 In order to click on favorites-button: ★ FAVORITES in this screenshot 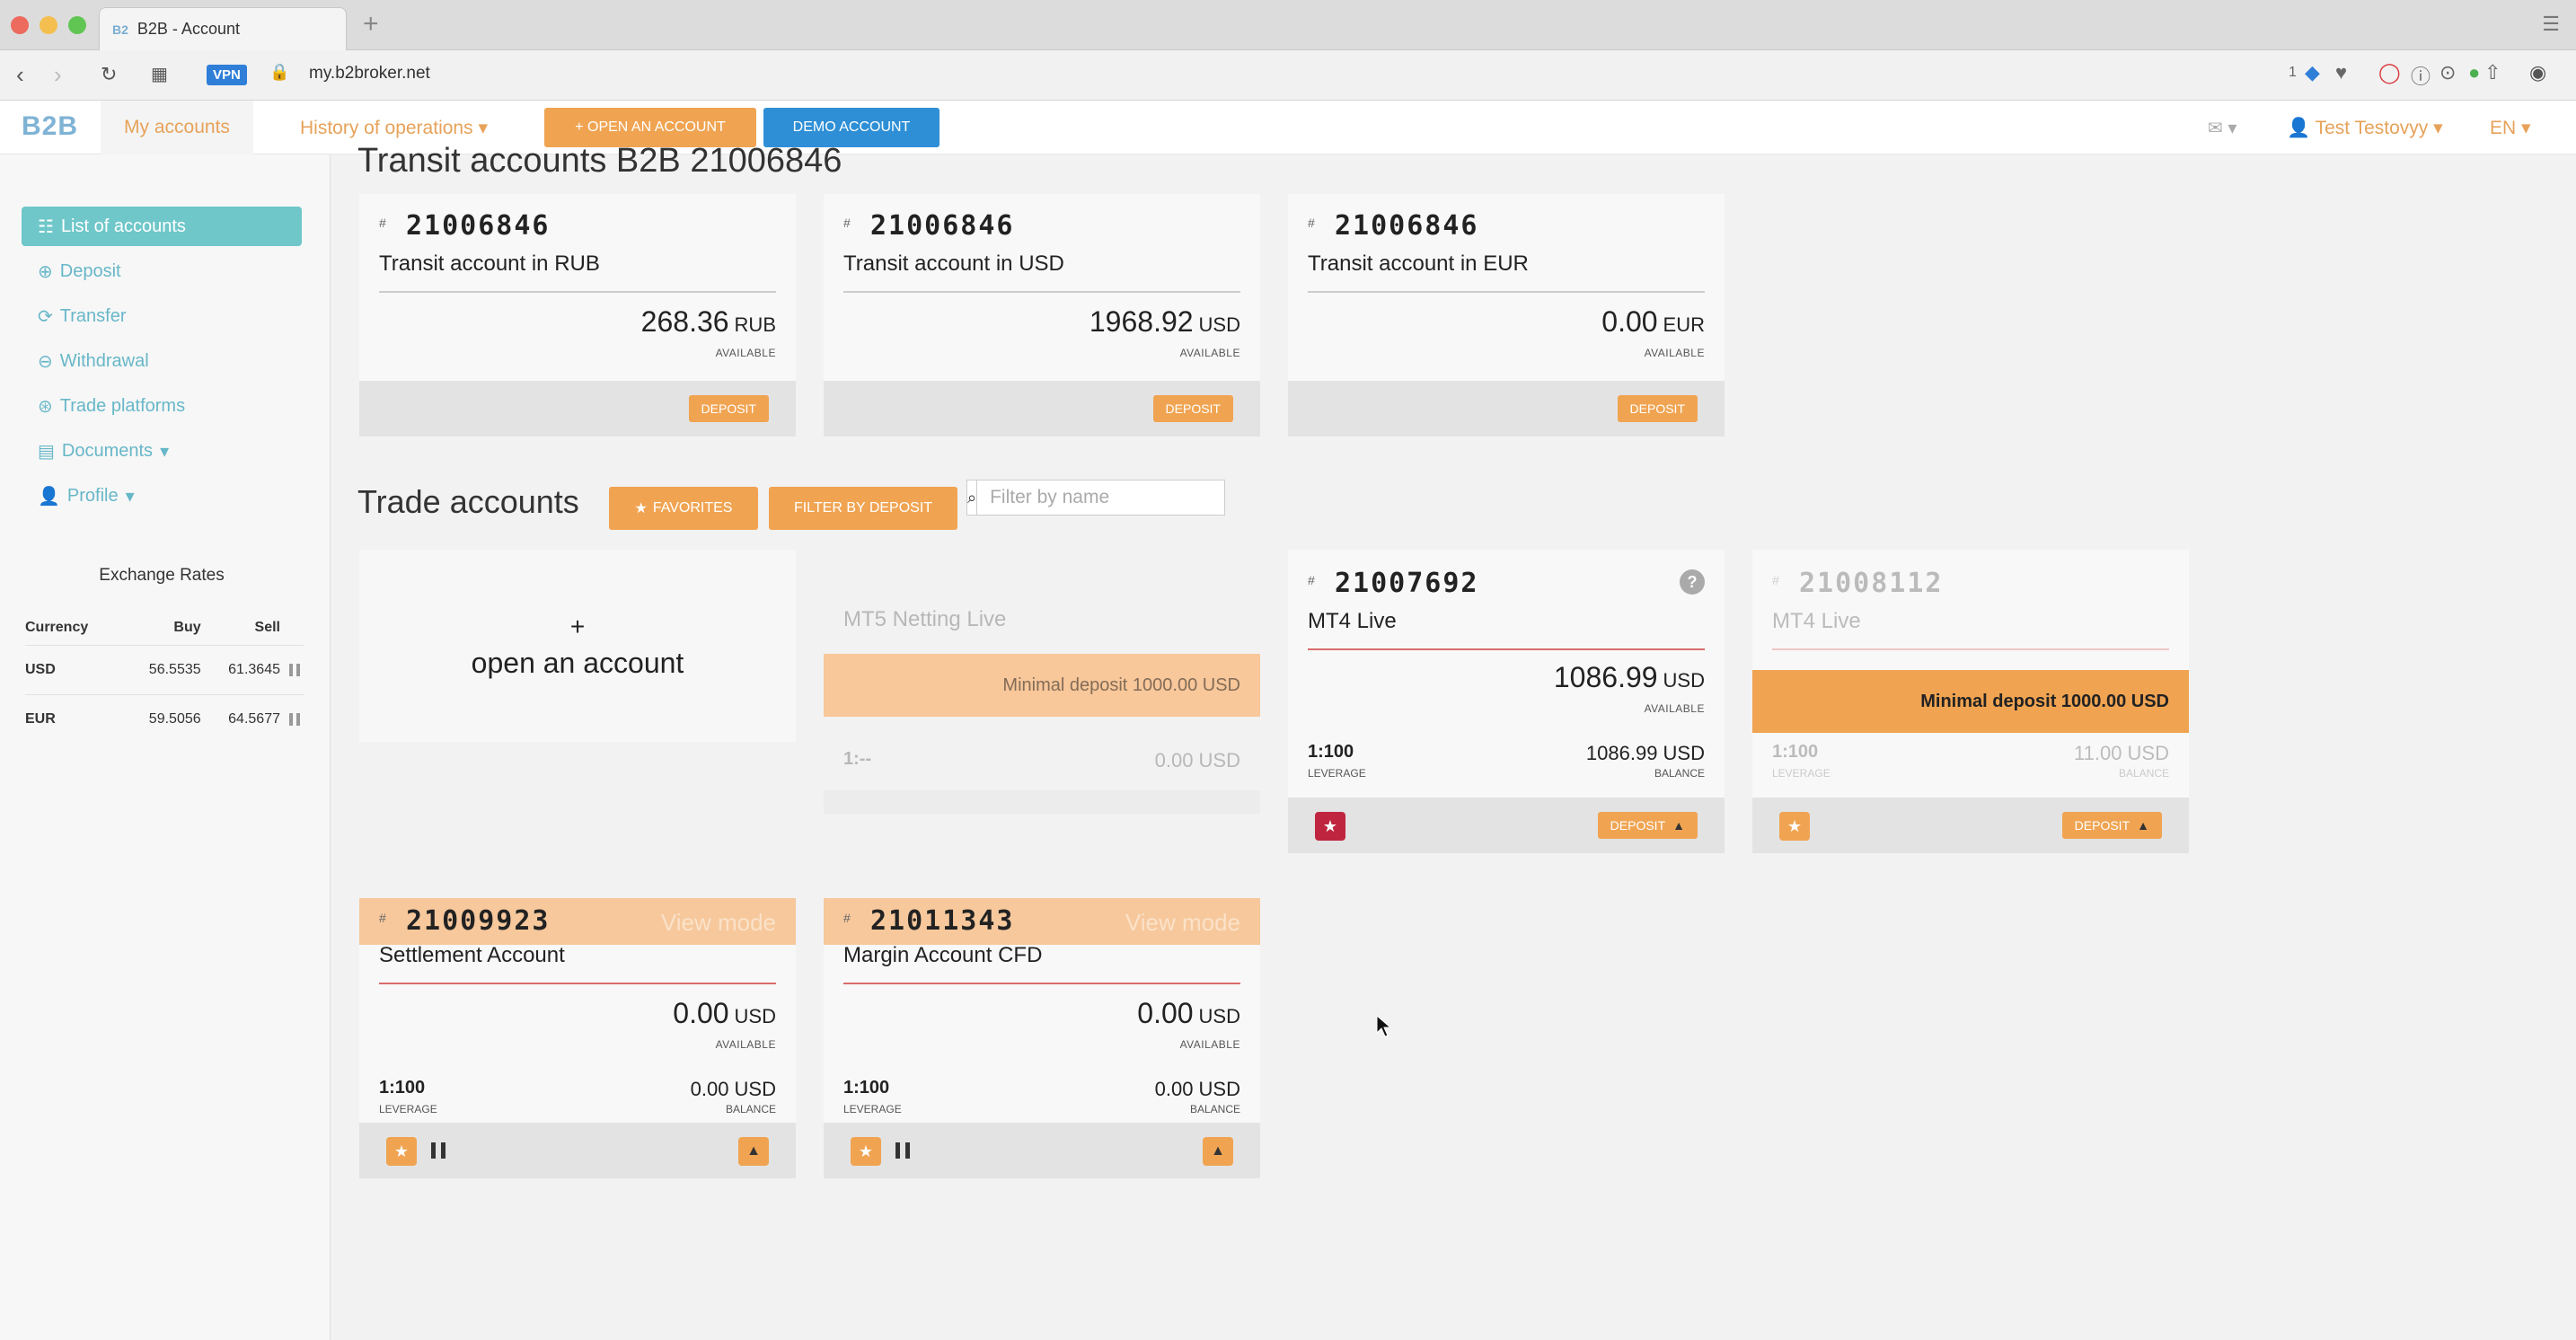, I will do `click(683, 509)`.